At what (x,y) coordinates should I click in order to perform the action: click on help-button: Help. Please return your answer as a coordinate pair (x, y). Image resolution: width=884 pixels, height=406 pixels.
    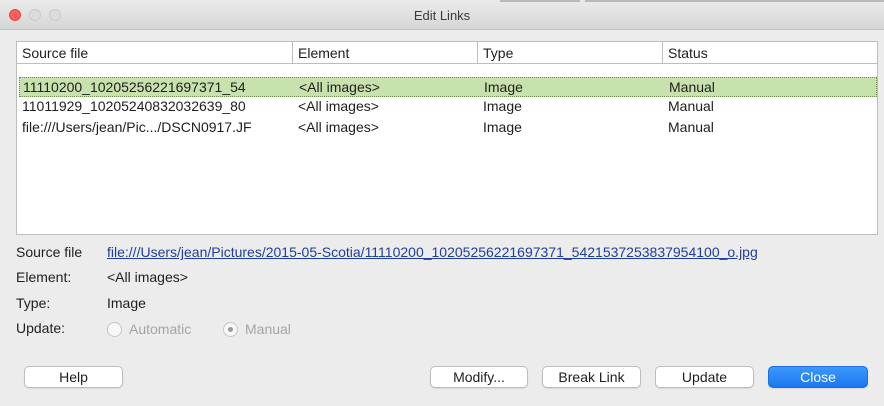
    Looking at the image, I should click on (73, 377).